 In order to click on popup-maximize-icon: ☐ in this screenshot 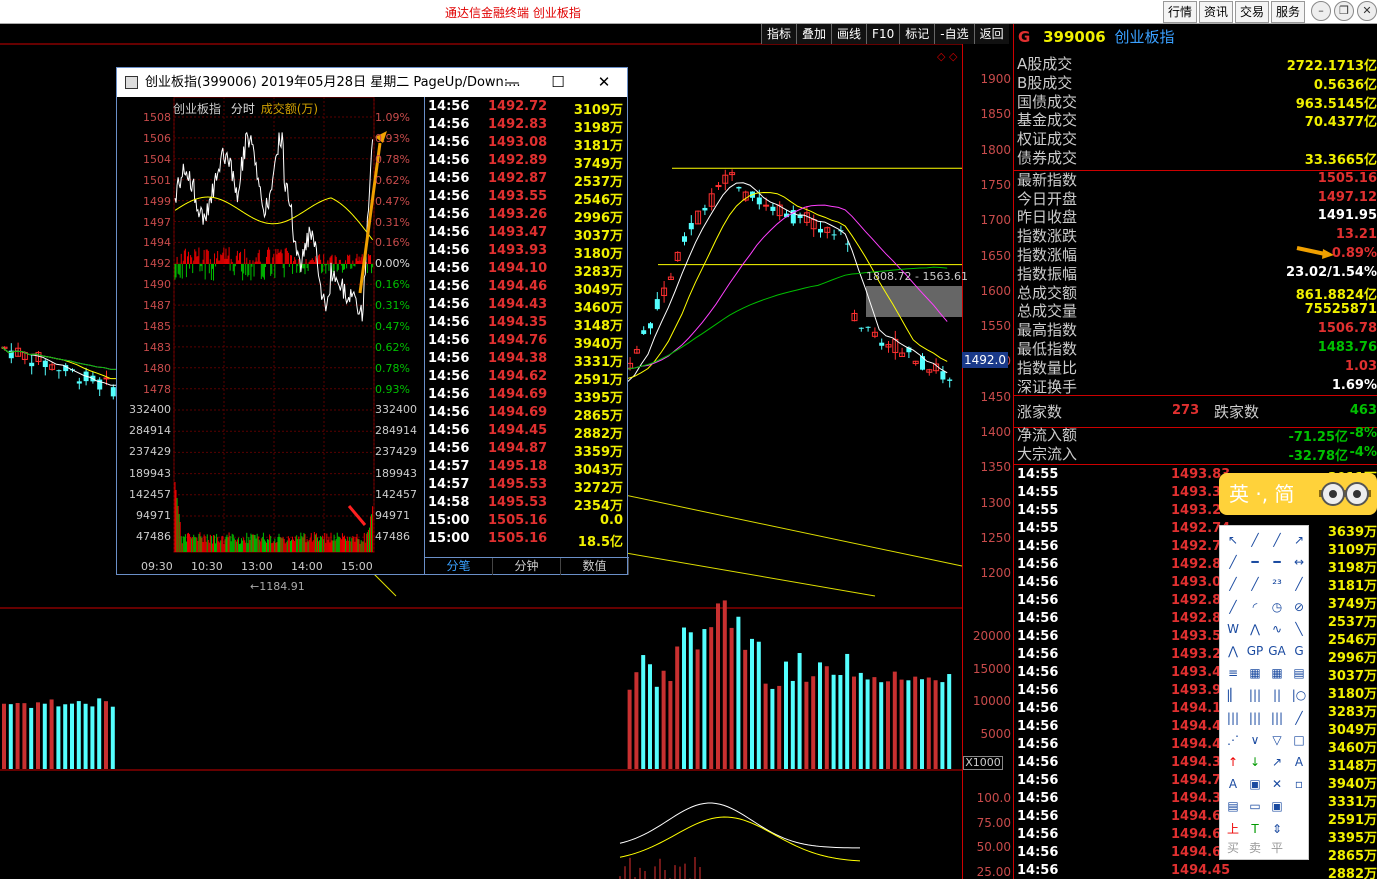, I will do `click(558, 82)`.